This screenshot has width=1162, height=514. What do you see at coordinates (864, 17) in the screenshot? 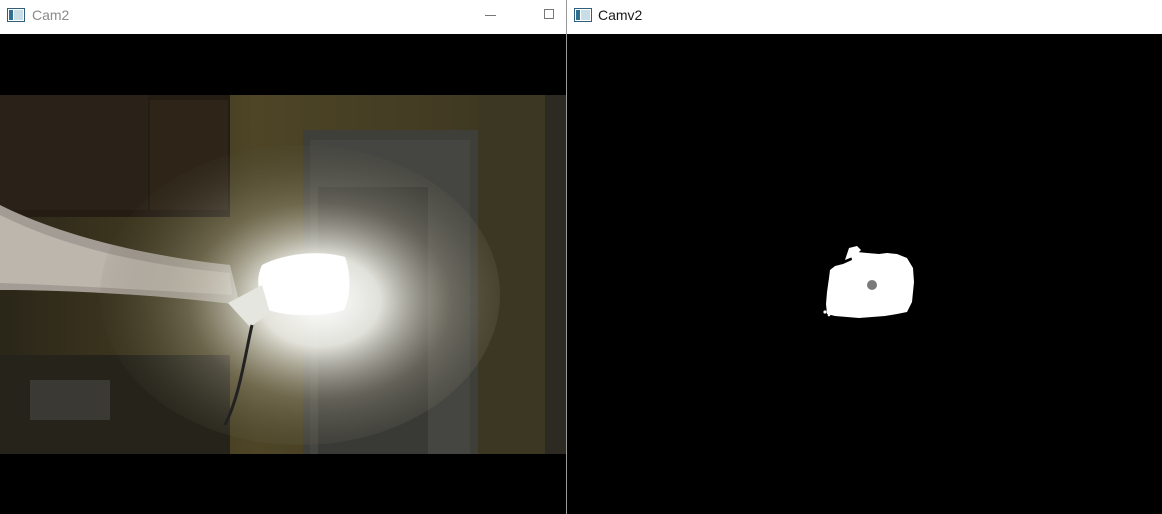
I see `camv2-titlebar: Camv2` at bounding box center [864, 17].